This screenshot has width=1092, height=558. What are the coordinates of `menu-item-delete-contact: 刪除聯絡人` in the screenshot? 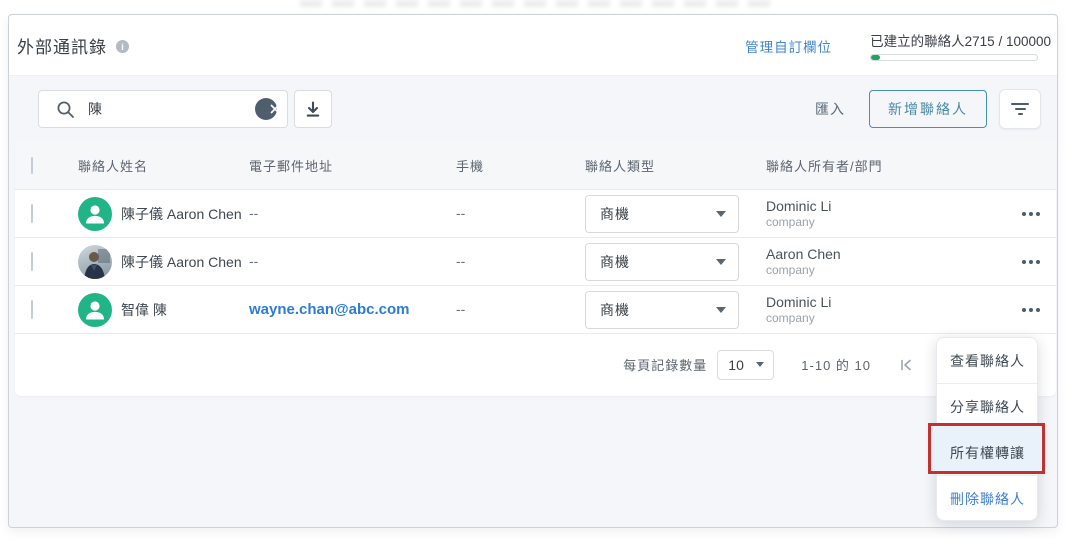 It's located at (987, 499).